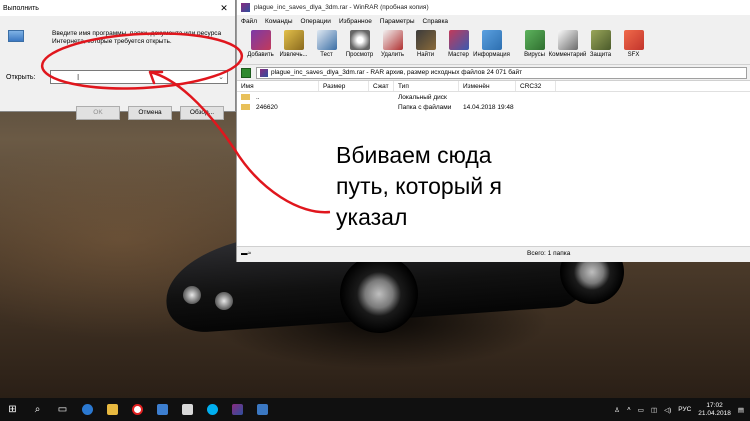 The height and width of the screenshot is (421, 750). I want to click on add-icon, so click(260, 40).